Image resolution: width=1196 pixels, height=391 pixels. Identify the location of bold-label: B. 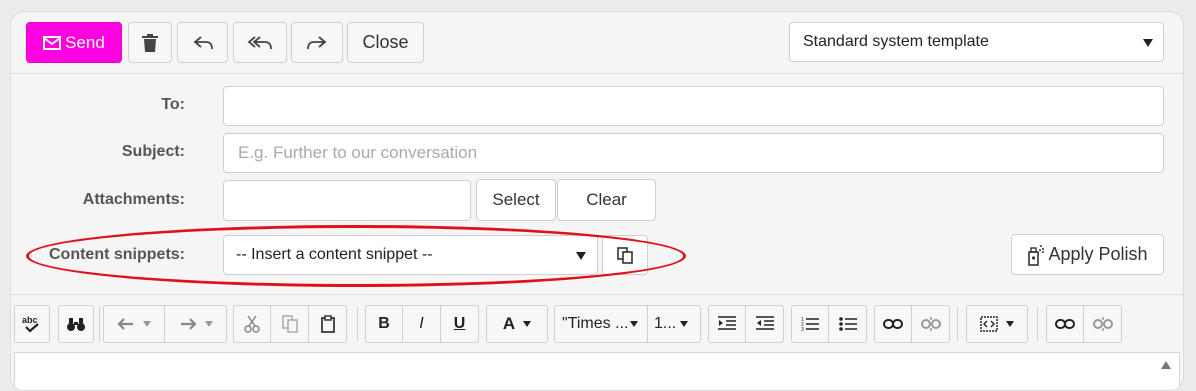
(384, 323).